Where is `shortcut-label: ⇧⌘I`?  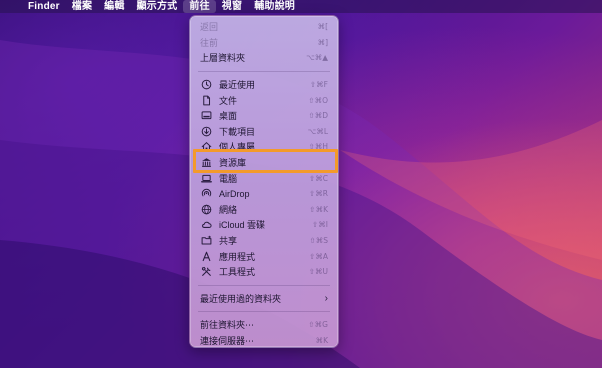
shortcut-label: ⇧⌘I is located at coordinates (320, 225).